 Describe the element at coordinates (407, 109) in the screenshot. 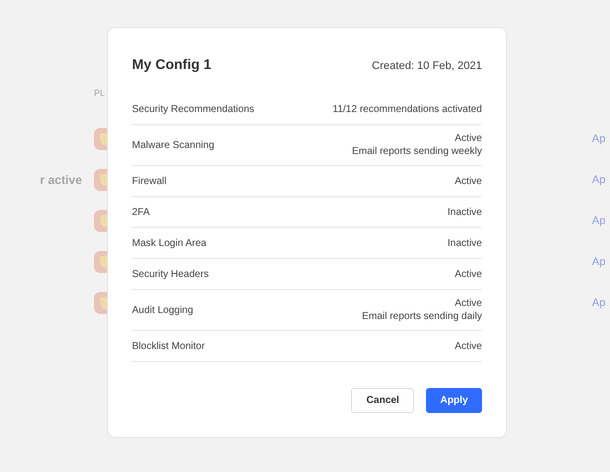

I see `setting-status: 11/12 recommendations activated` at that location.